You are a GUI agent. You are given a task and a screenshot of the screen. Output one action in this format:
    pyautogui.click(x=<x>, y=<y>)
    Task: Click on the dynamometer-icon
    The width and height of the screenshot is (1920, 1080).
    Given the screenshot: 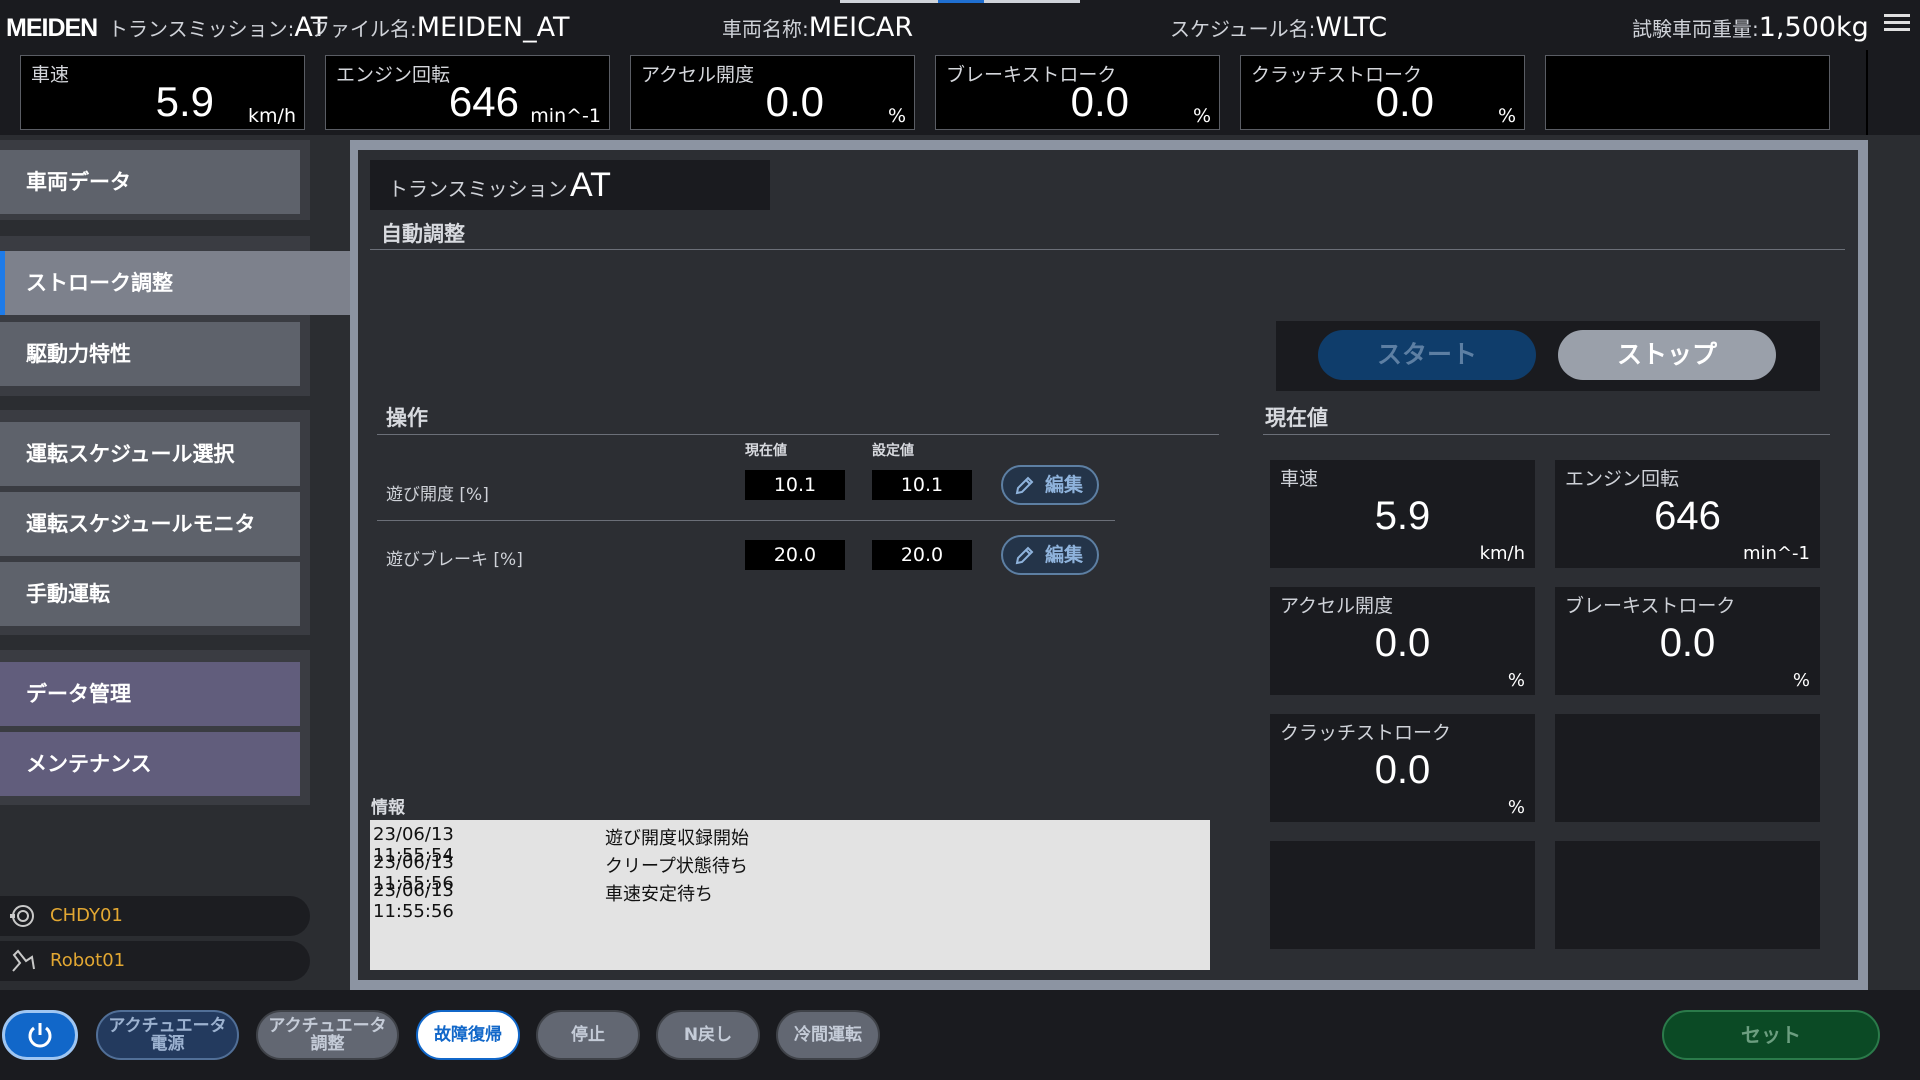 What is the action you would take?
    pyautogui.click(x=22, y=916)
    